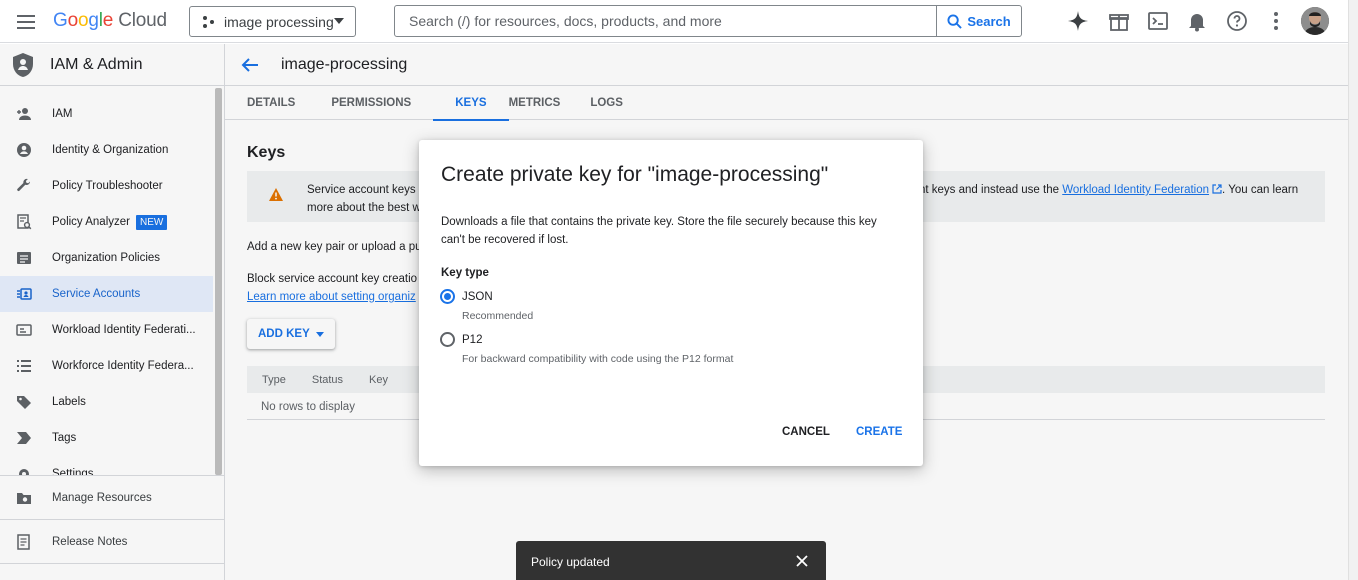 The width and height of the screenshot is (1358, 580). What do you see at coordinates (106, 114) in the screenshot?
I see `sidebar-item-iam: IAM` at bounding box center [106, 114].